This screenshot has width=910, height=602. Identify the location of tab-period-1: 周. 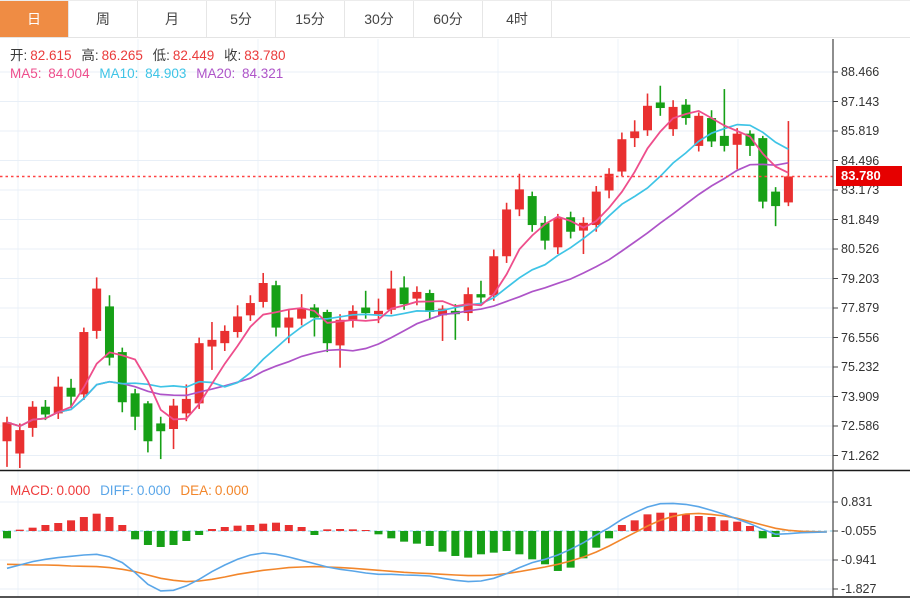
(103, 19).